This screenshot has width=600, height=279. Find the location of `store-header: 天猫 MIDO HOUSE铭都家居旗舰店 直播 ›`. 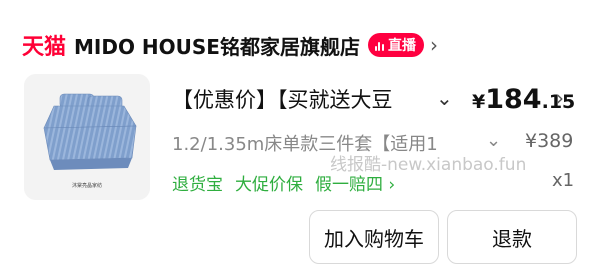

store-header: 天猫 MIDO HOUSE铭都家居旗舰店 直播 › is located at coordinates (230, 45).